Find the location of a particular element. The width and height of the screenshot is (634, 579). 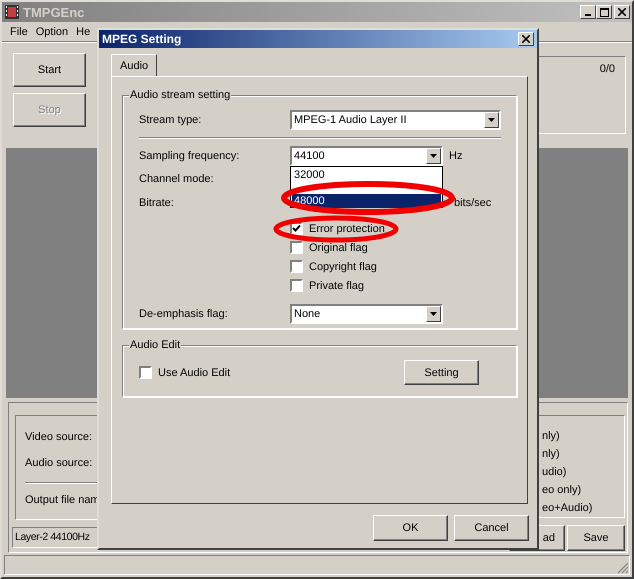

checkbox: Original flag is located at coordinates (329, 247).